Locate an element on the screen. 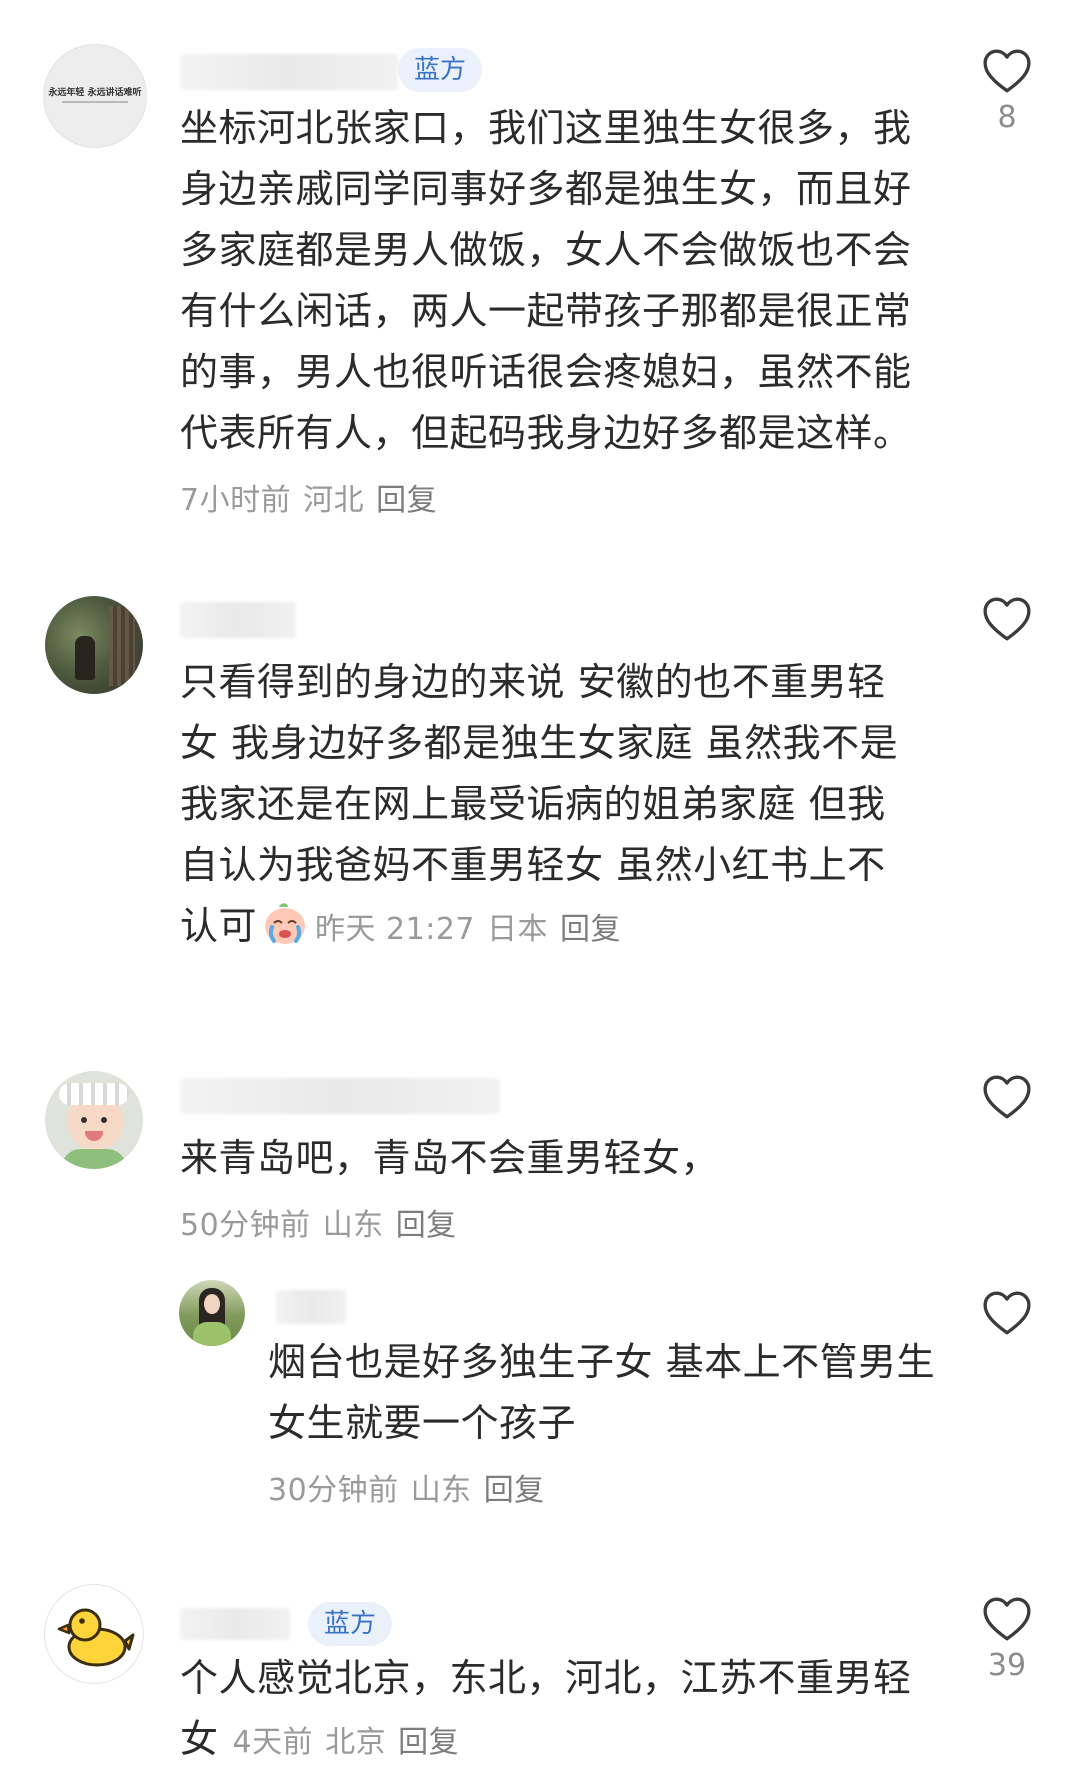 The image size is (1080, 1784). comment-time: 4天前 is located at coordinates (273, 1742).